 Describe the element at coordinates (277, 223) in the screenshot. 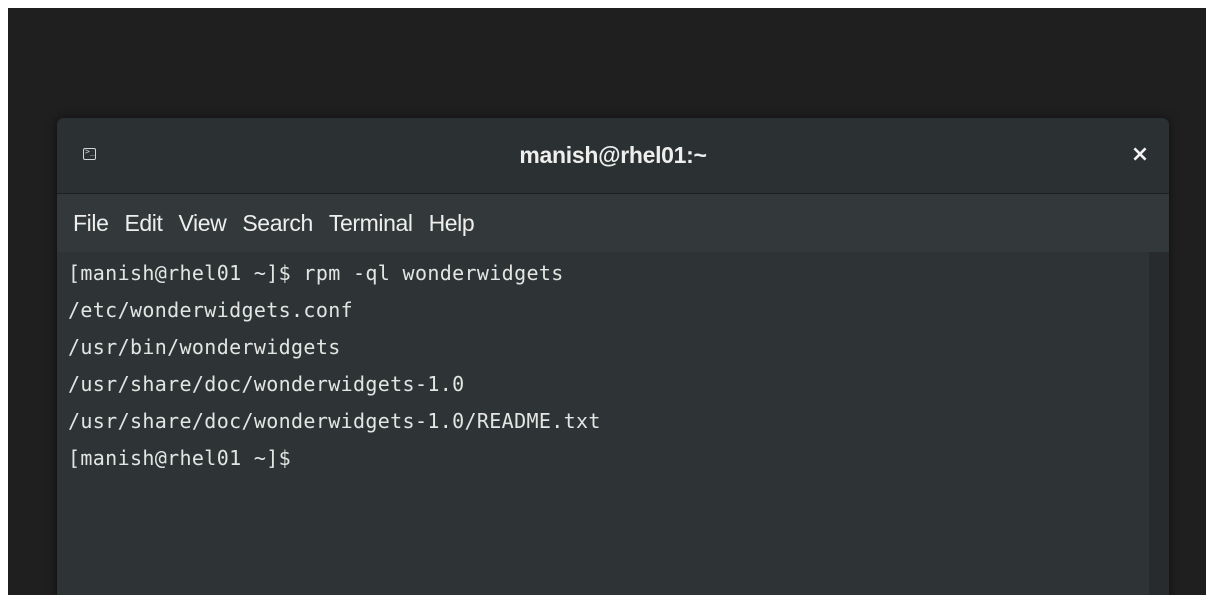

I see `menu-search: Search` at that location.